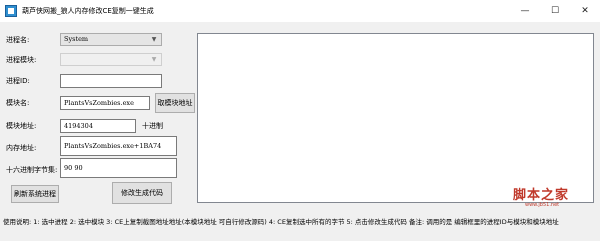 This screenshot has width=600, height=241. What do you see at coordinates (18, 40) in the screenshot?
I see `process-label: 进程名:` at bounding box center [18, 40].